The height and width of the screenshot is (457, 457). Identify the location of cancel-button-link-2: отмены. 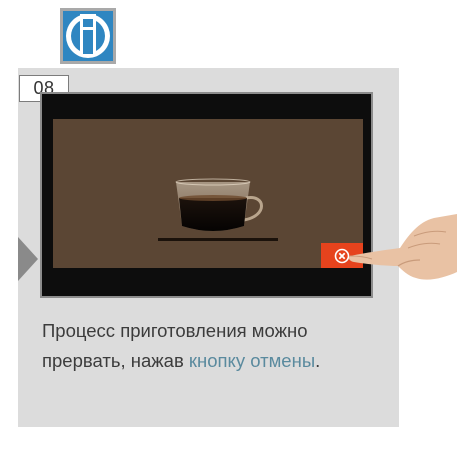
(282, 360).